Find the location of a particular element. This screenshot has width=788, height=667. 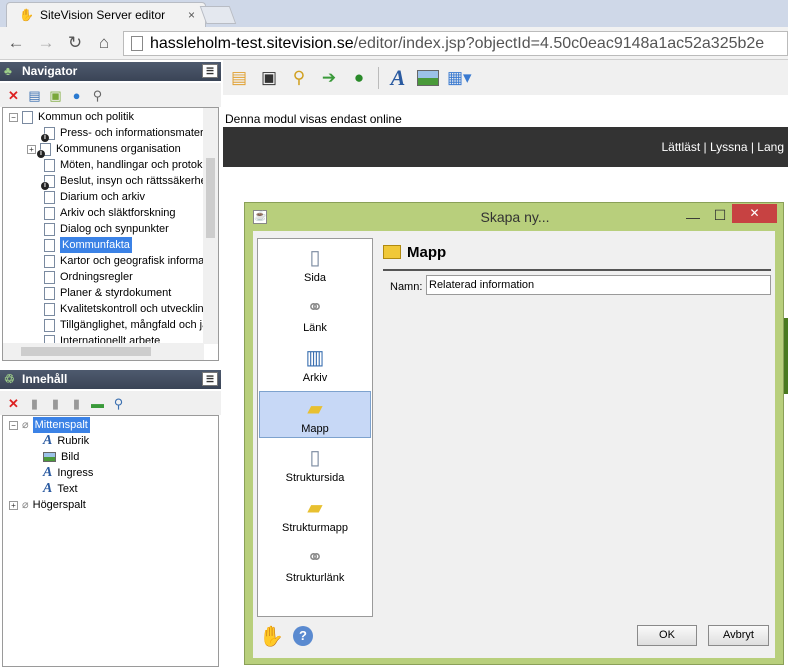

forward-icon: → is located at coordinates (46, 43).